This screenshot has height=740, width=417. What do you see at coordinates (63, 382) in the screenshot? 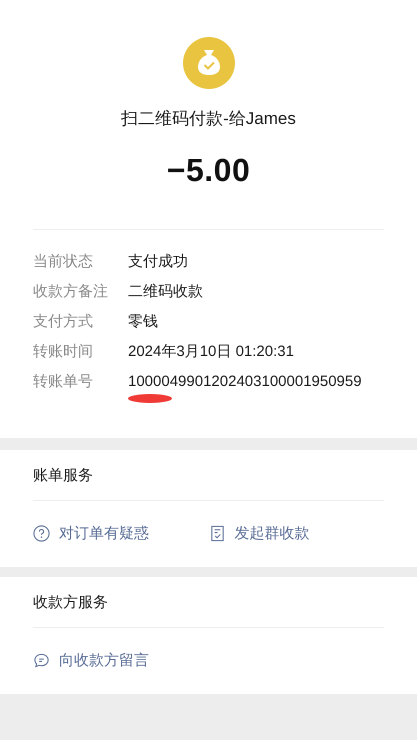
I see `detail-label: 转账单号` at bounding box center [63, 382].